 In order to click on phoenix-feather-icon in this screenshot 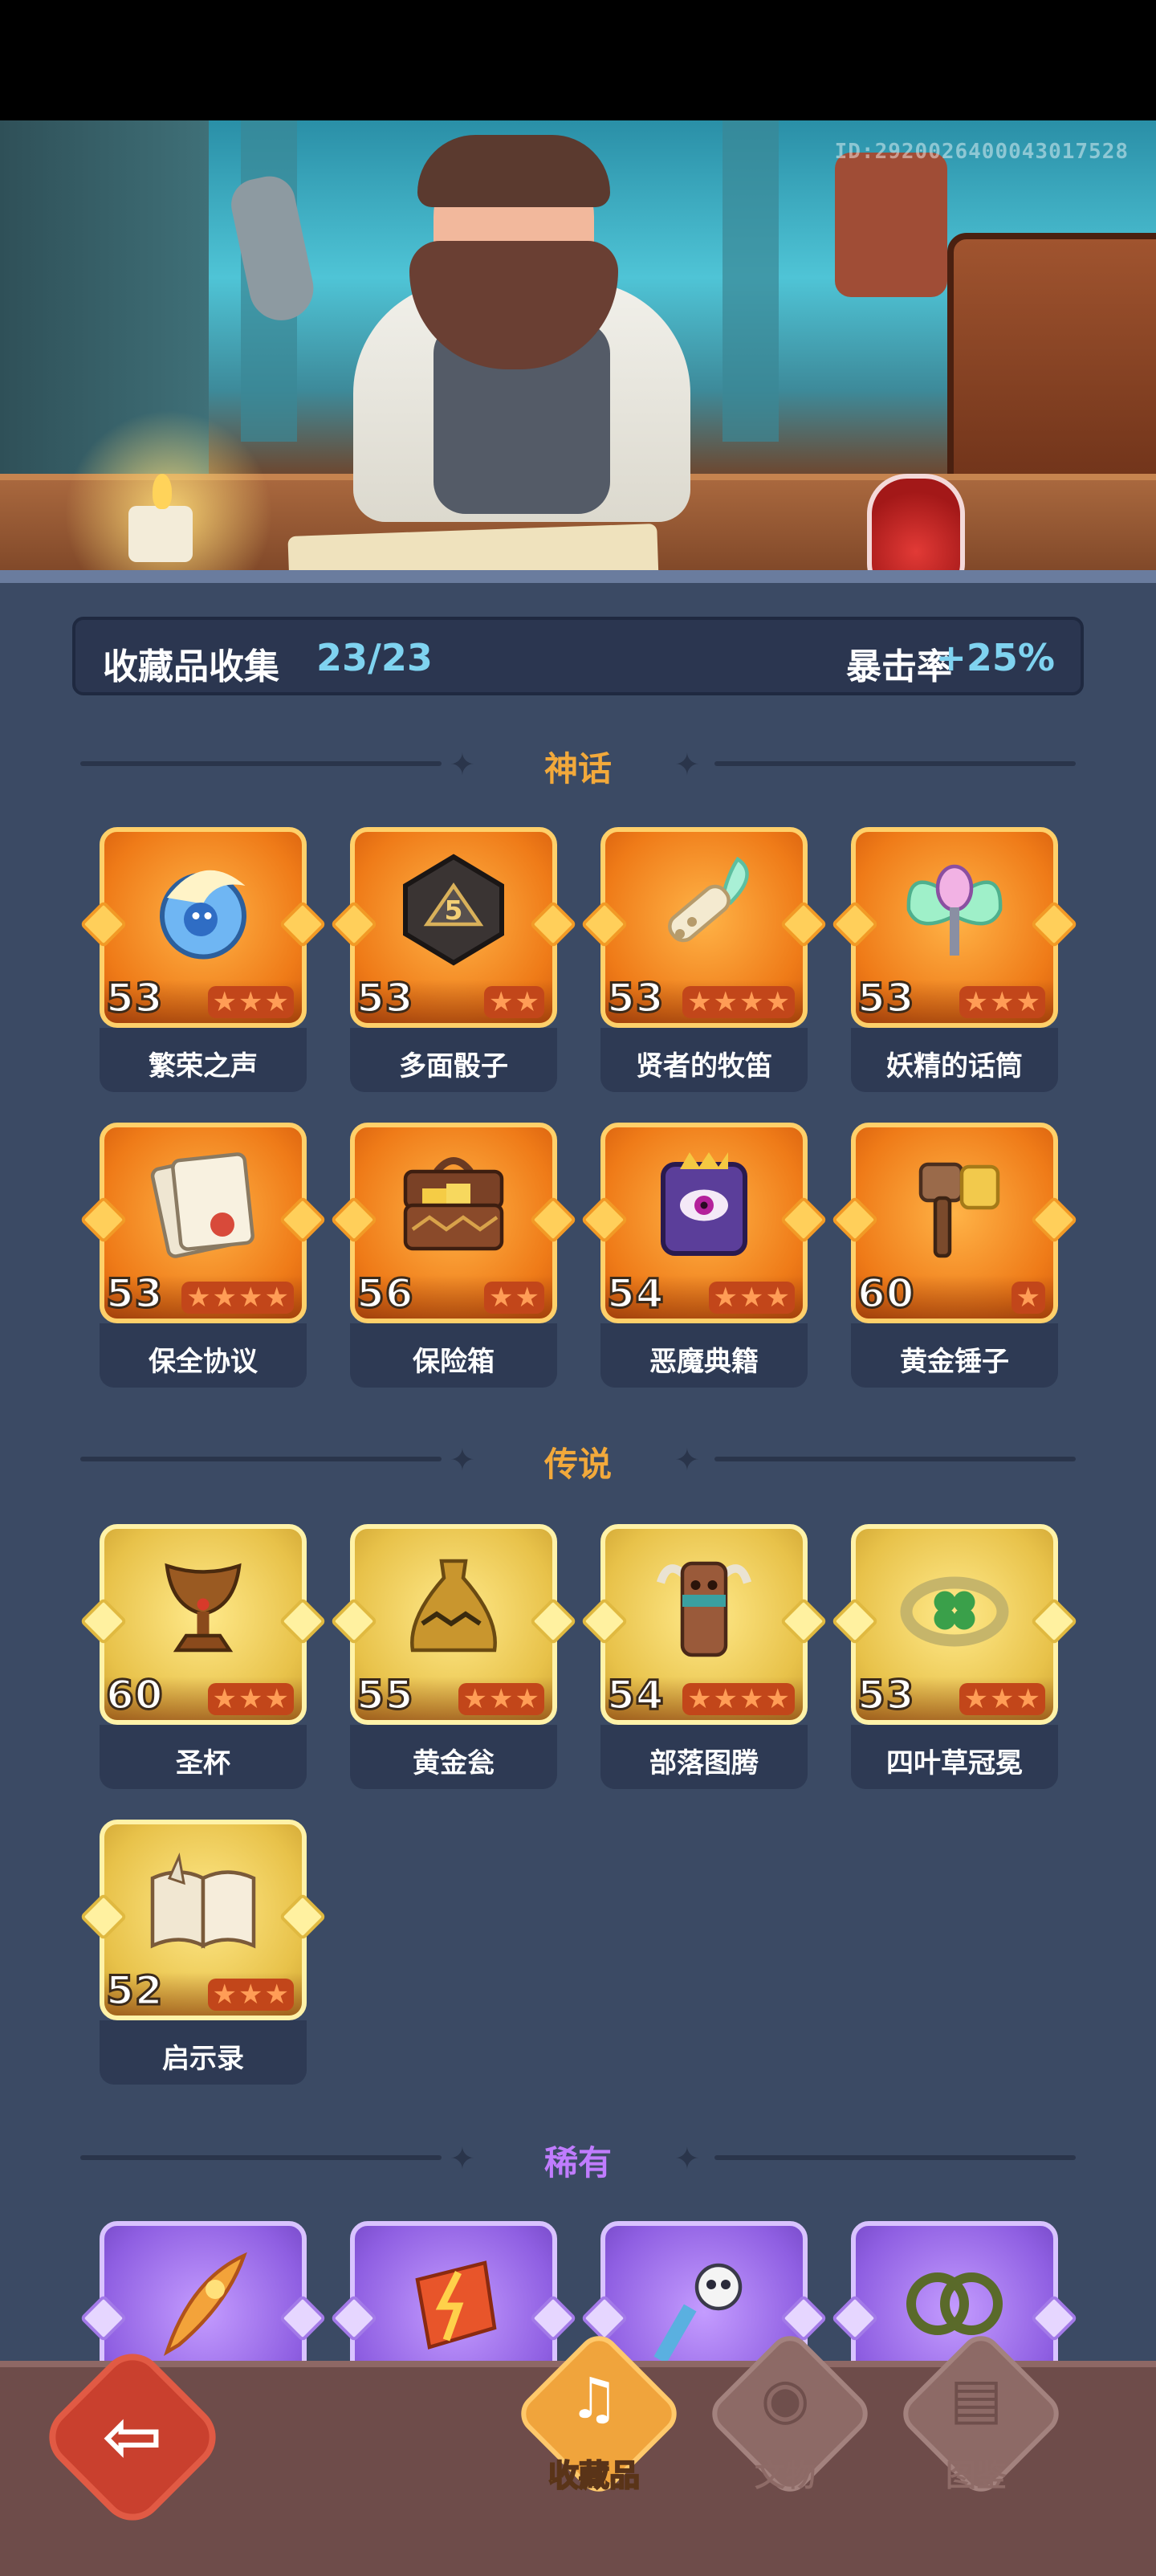, I will do `click(205, 2304)`.